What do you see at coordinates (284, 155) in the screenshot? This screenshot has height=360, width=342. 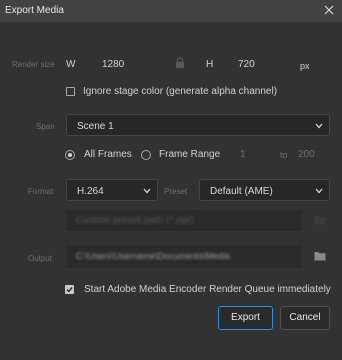 I see `range-to-label: to` at bounding box center [284, 155].